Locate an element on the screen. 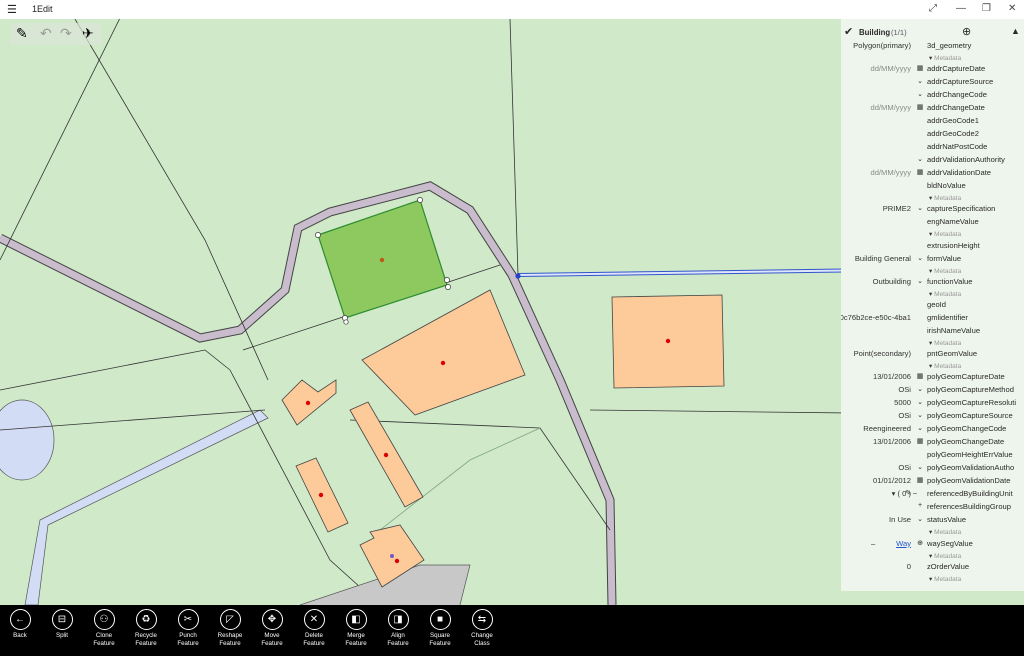 The image size is (1024, 656). punch-button: ✂ Punch Feature is located at coordinates (188, 628).